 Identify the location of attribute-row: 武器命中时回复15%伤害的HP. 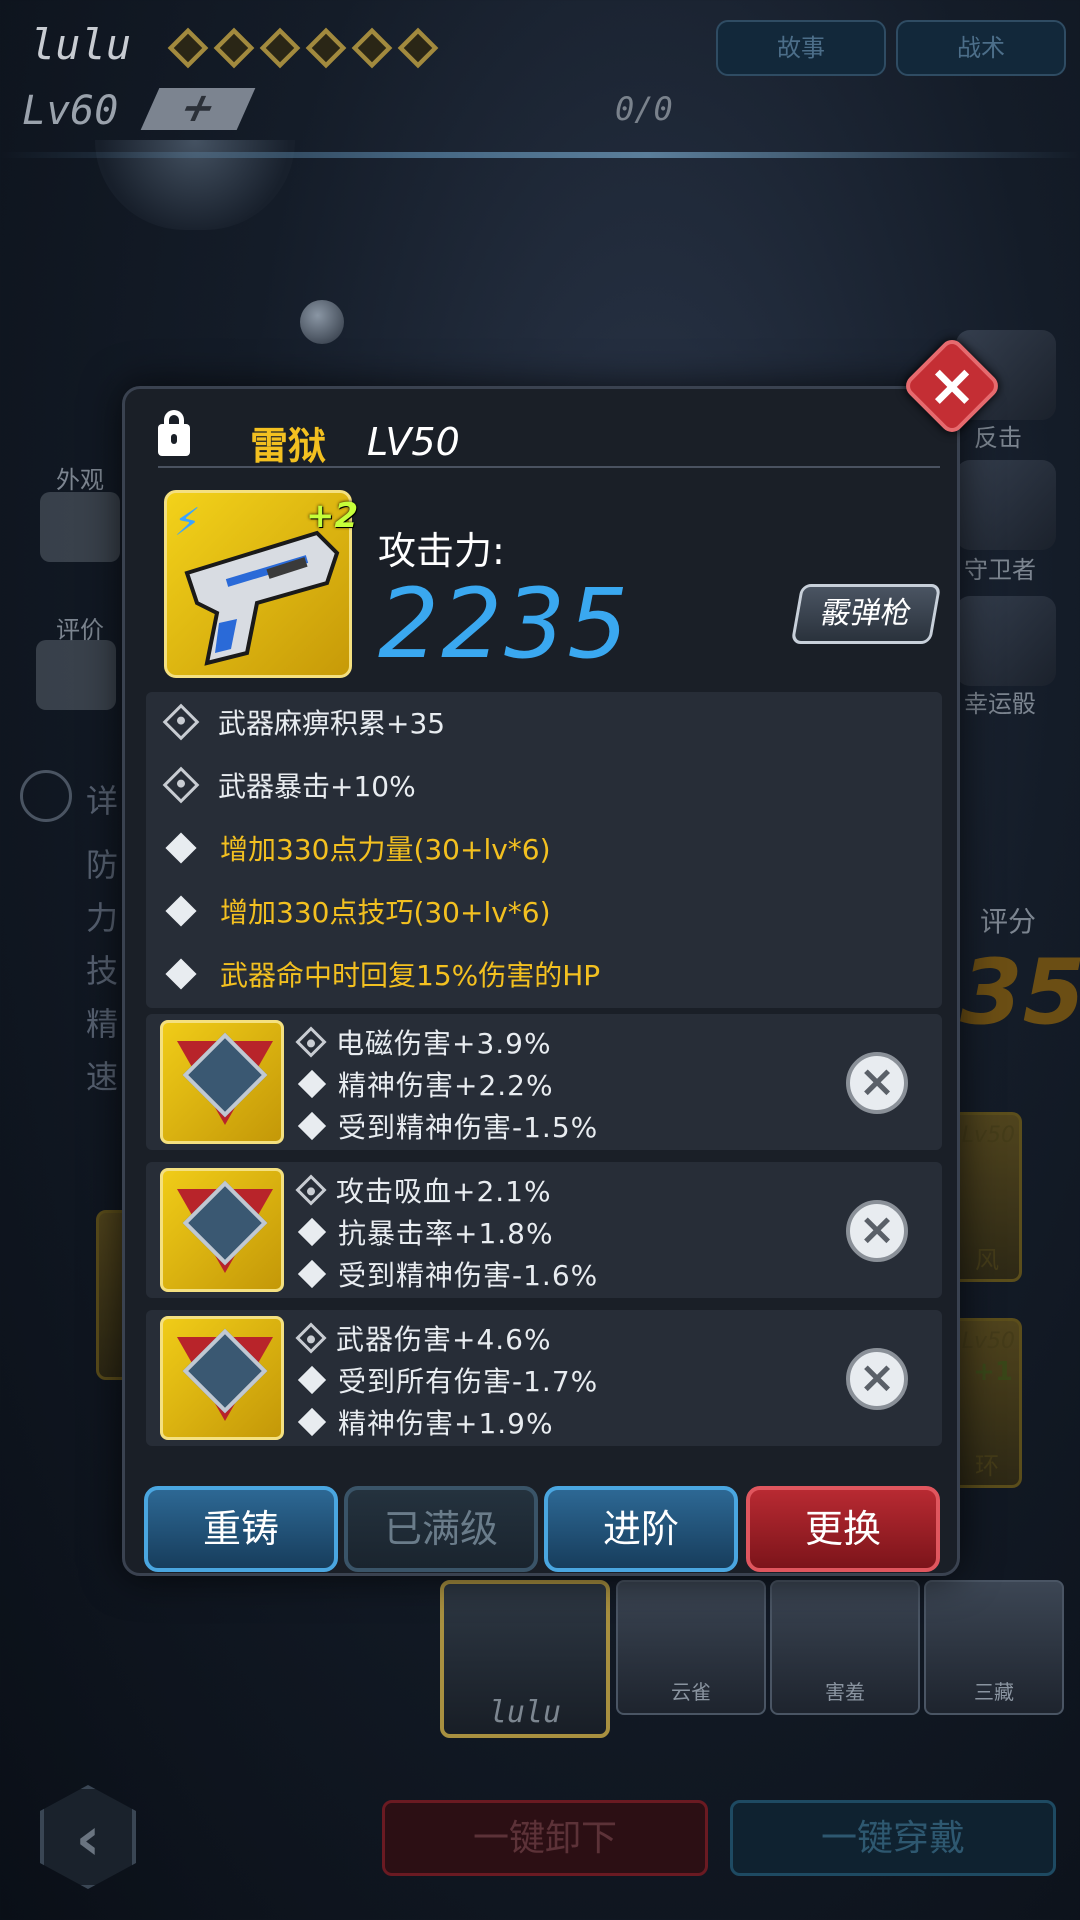
(382, 974).